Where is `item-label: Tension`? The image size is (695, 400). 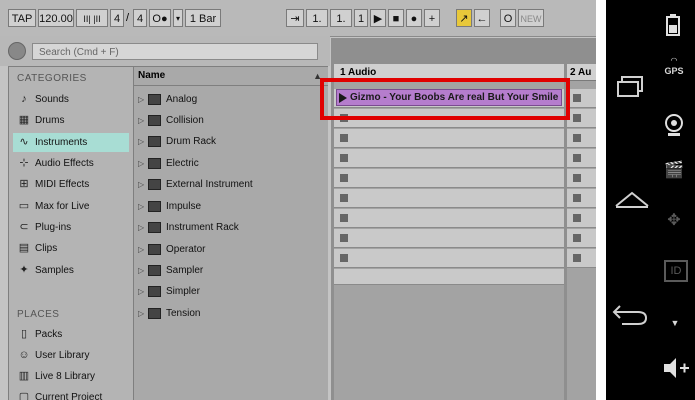 item-label: Tension is located at coordinates (183, 313).